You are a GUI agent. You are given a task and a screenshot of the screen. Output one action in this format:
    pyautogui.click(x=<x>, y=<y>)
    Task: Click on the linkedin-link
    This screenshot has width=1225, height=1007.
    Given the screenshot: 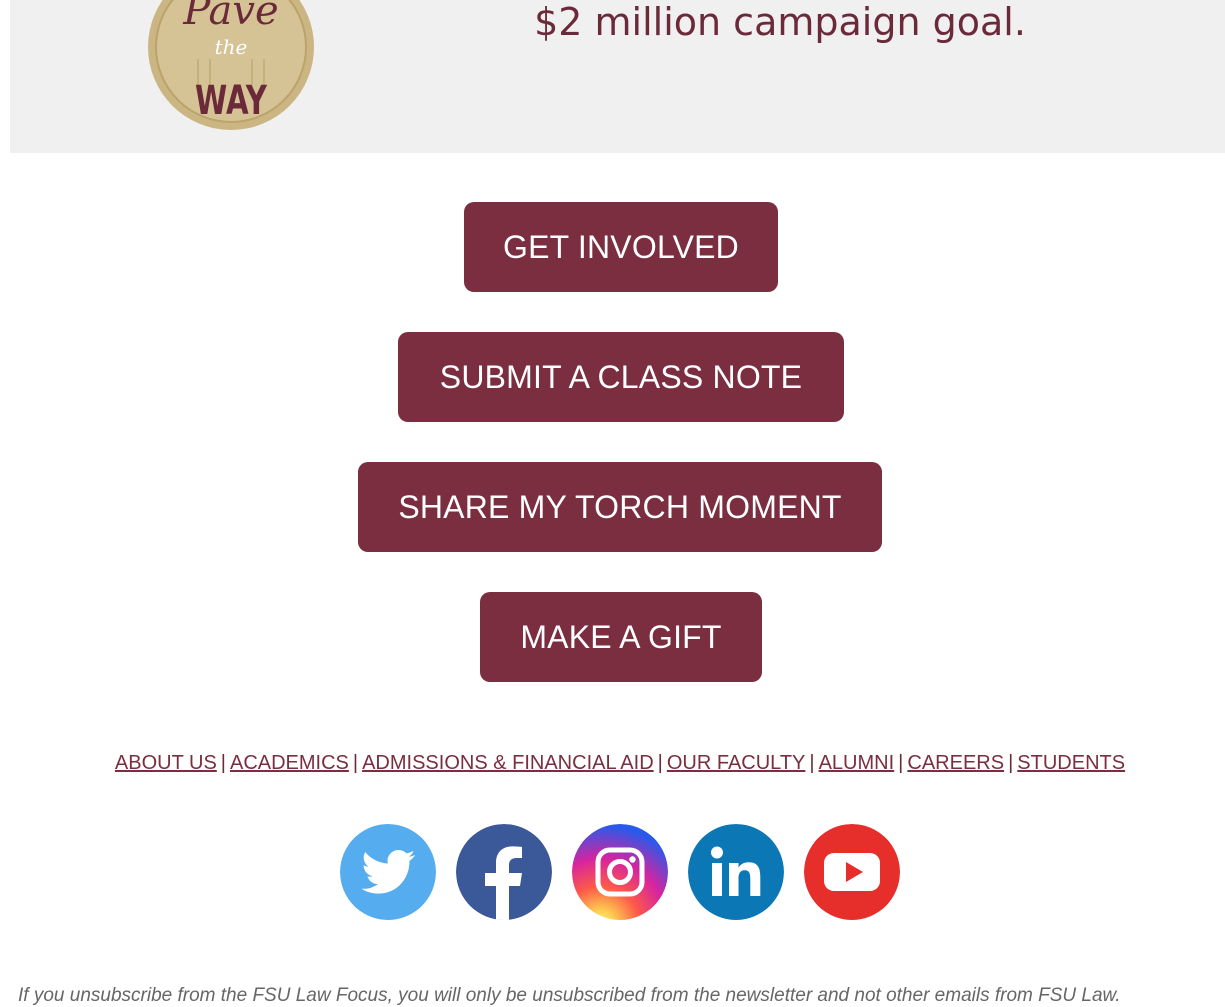 What is the action you would take?
    pyautogui.click(x=736, y=872)
    